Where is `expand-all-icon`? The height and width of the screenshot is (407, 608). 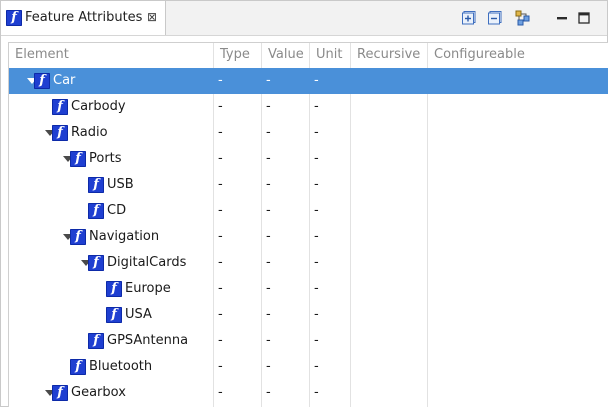 expand-all-icon is located at coordinates (469, 18).